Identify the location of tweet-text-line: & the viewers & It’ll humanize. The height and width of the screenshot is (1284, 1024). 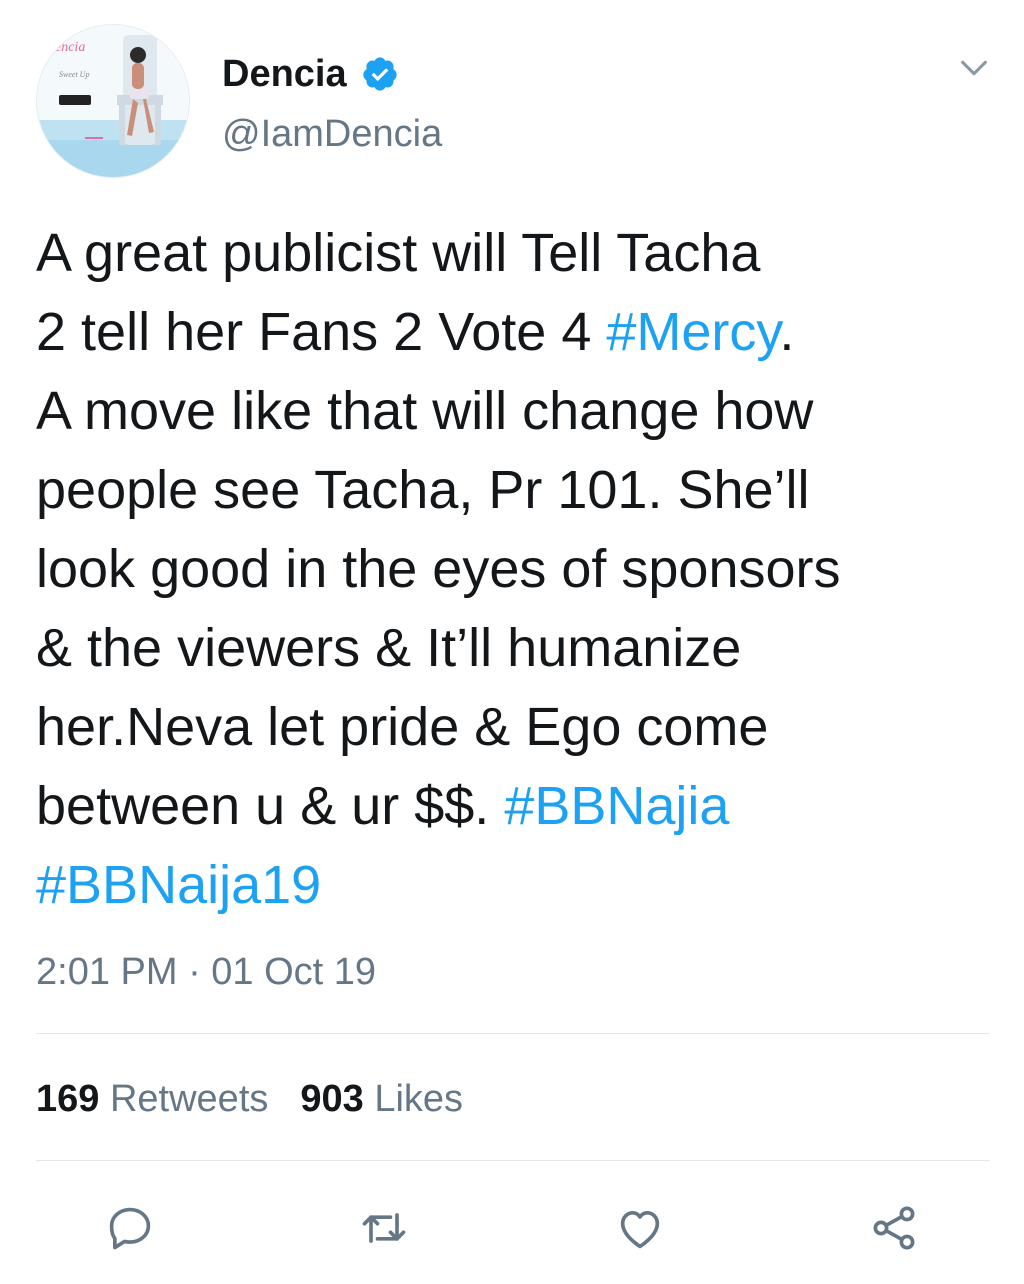
(511, 648).